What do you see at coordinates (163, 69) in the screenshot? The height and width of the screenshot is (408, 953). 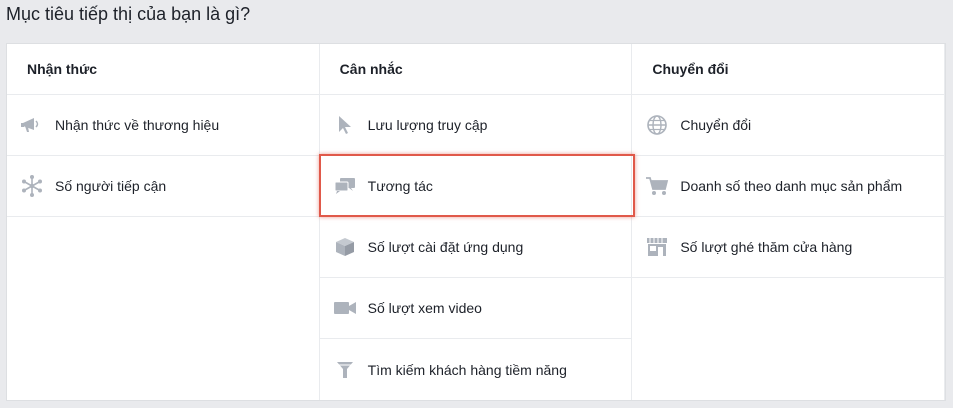 I see `column-header-awareness: Nhận thức` at bounding box center [163, 69].